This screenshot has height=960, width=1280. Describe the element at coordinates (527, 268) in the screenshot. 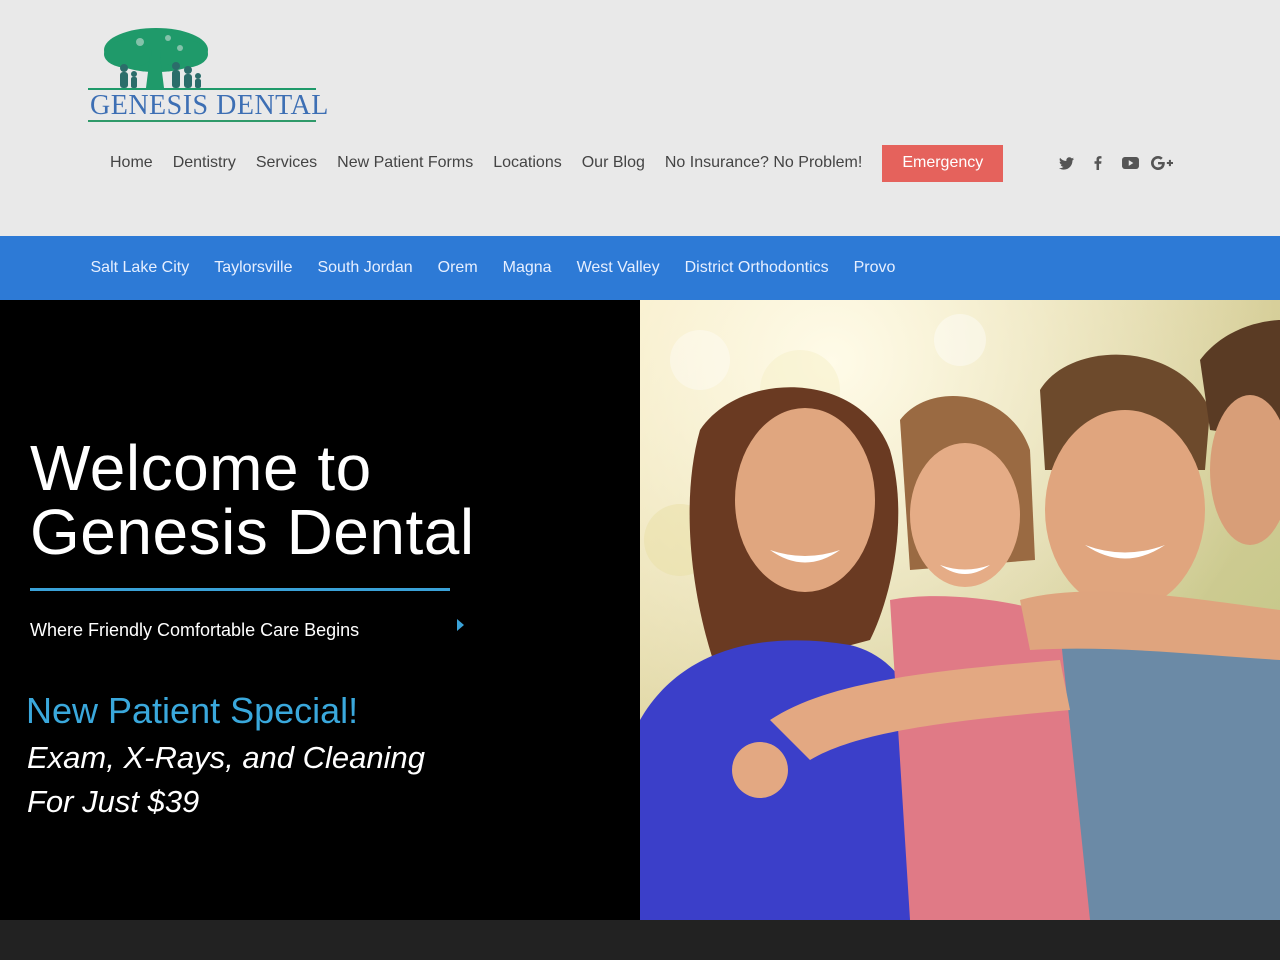

I see `location-magna: Magna` at that location.